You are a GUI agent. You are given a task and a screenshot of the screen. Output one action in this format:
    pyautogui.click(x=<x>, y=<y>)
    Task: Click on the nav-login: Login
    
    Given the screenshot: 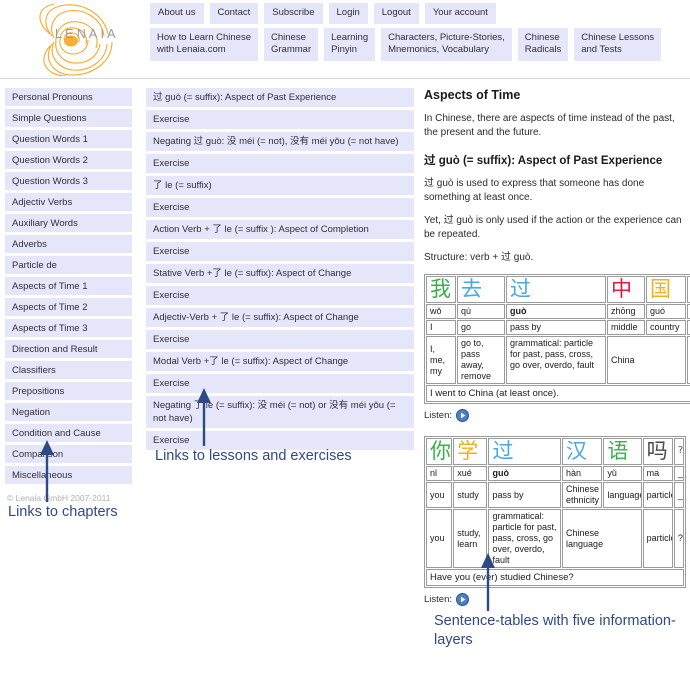 What is the action you would take?
    pyautogui.click(x=348, y=13)
    